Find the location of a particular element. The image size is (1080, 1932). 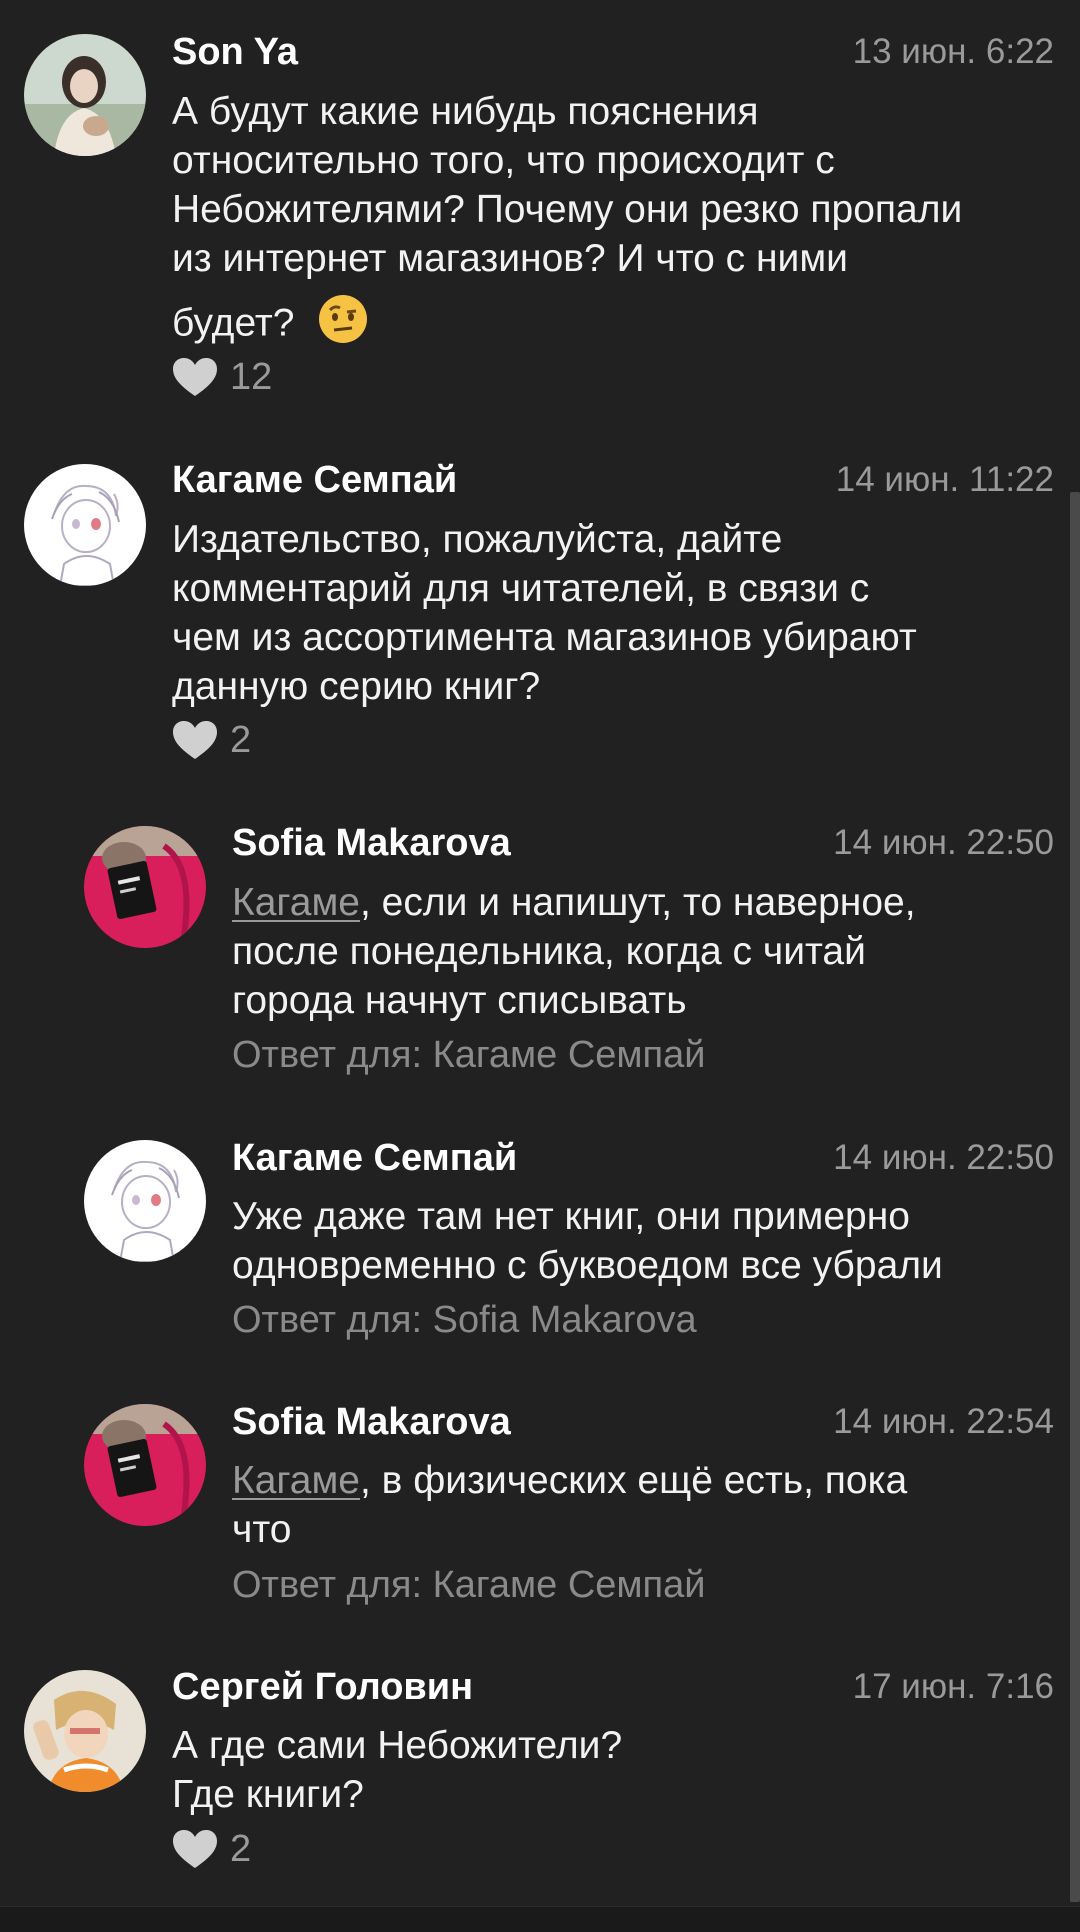

like-button: 12 is located at coordinates (222, 377).